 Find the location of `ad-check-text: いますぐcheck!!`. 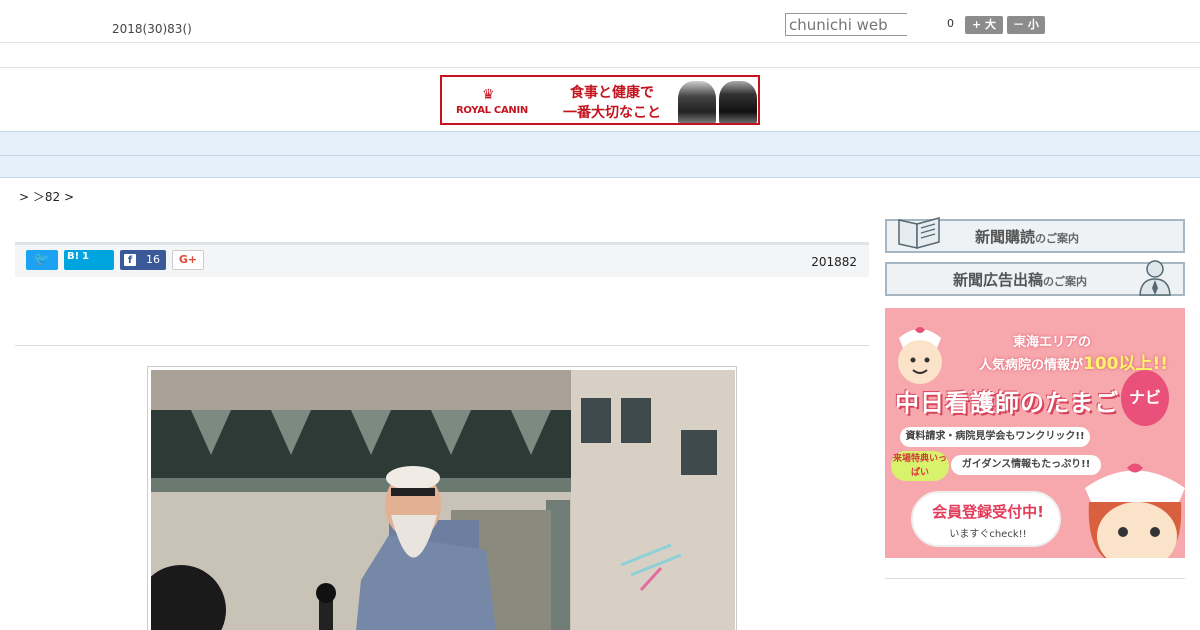

ad-check-text: いますぐcheck!! is located at coordinates (988, 534).